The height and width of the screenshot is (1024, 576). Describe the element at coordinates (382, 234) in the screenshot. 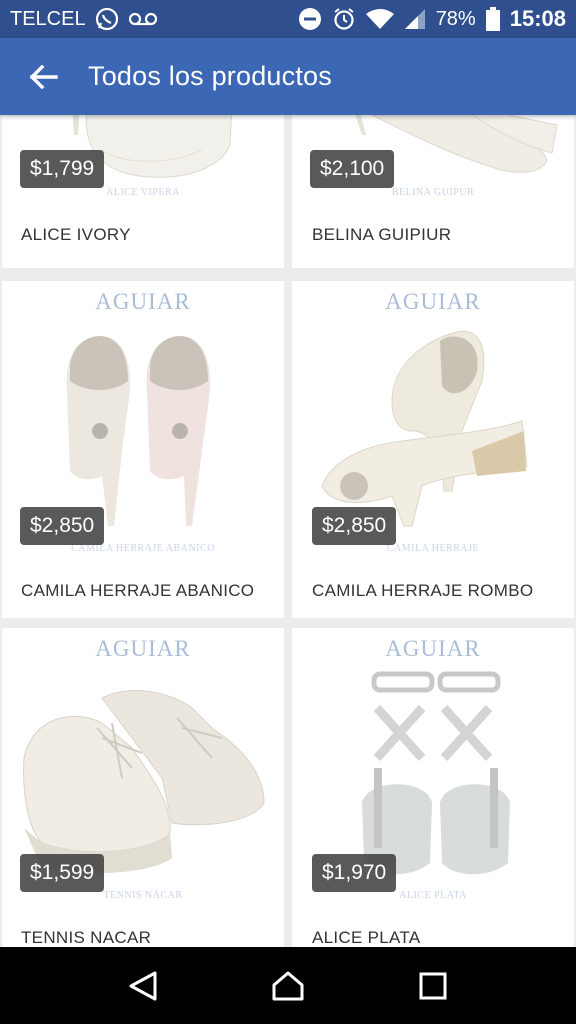

I see `product-name: BELINA GUIPIUR` at that location.